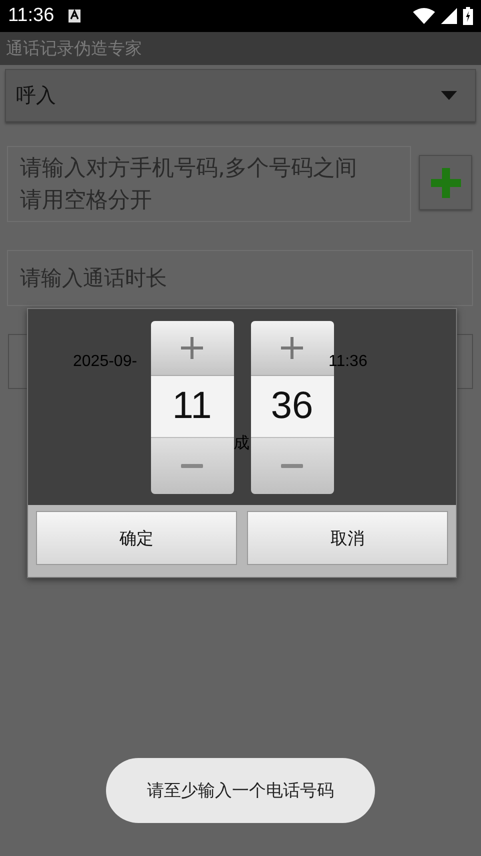  I want to click on toast-message: 请至少输入一个电话号码, so click(240, 790).